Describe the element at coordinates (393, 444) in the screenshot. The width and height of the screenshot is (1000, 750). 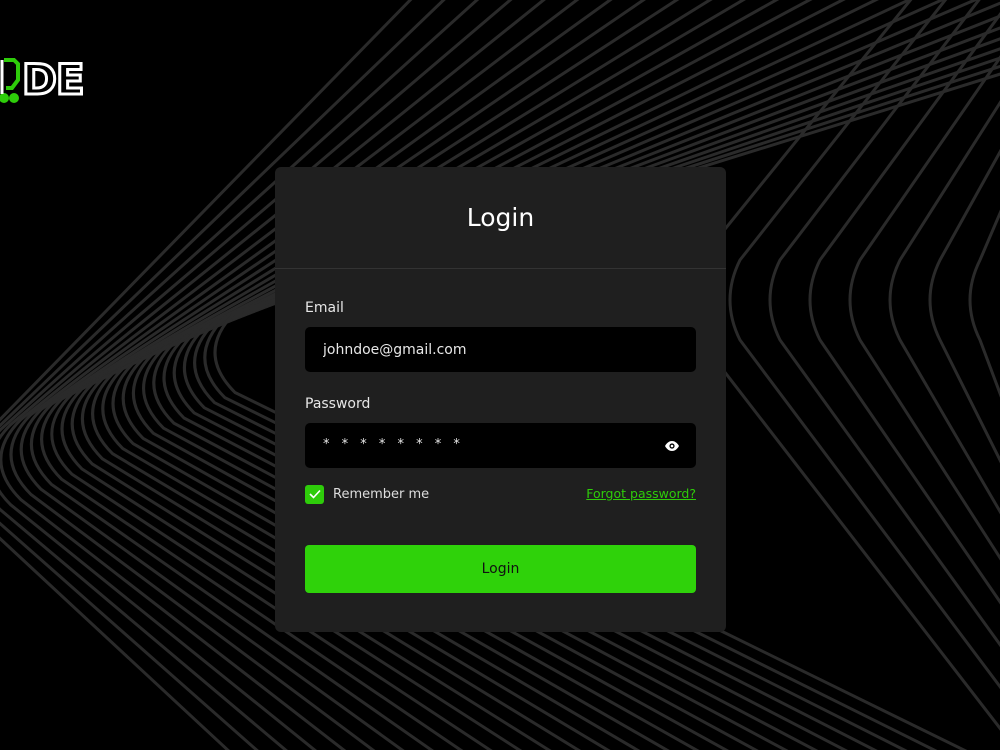
I see `password-masked-value: * * * * * * * *` at that location.